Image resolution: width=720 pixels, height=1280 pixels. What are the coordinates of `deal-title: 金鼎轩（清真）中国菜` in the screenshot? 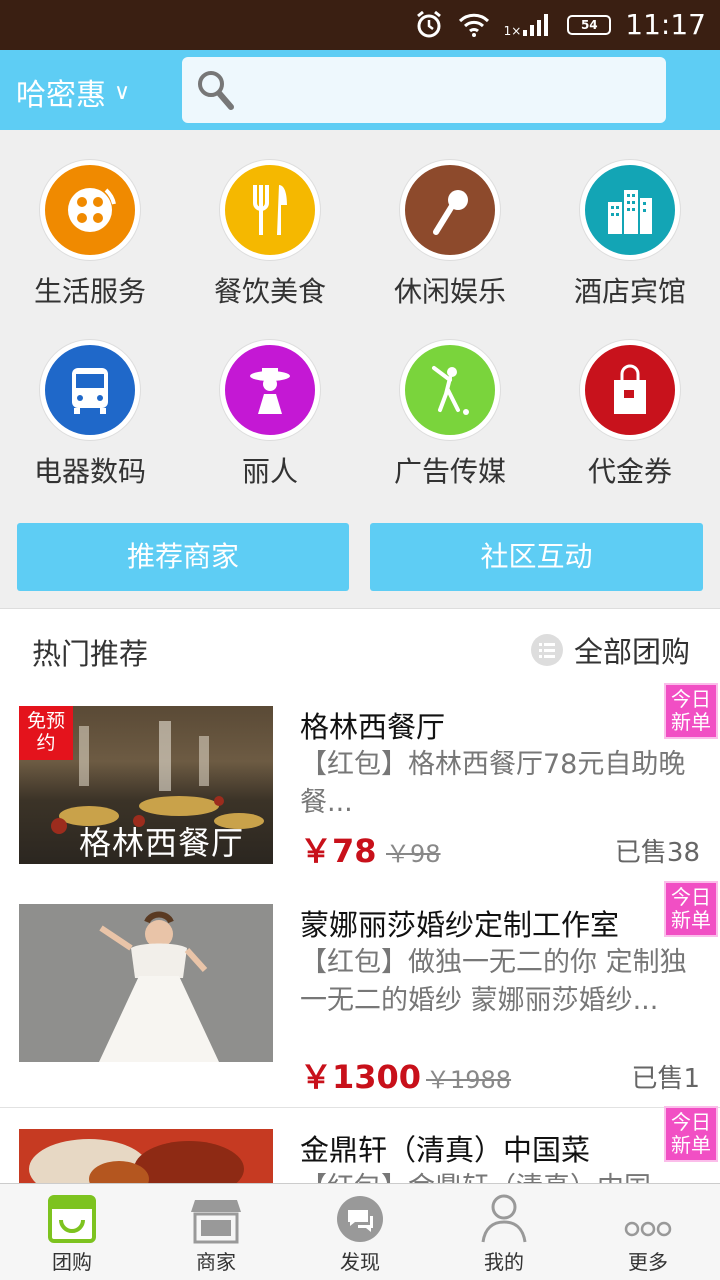 It's located at (445, 1150).